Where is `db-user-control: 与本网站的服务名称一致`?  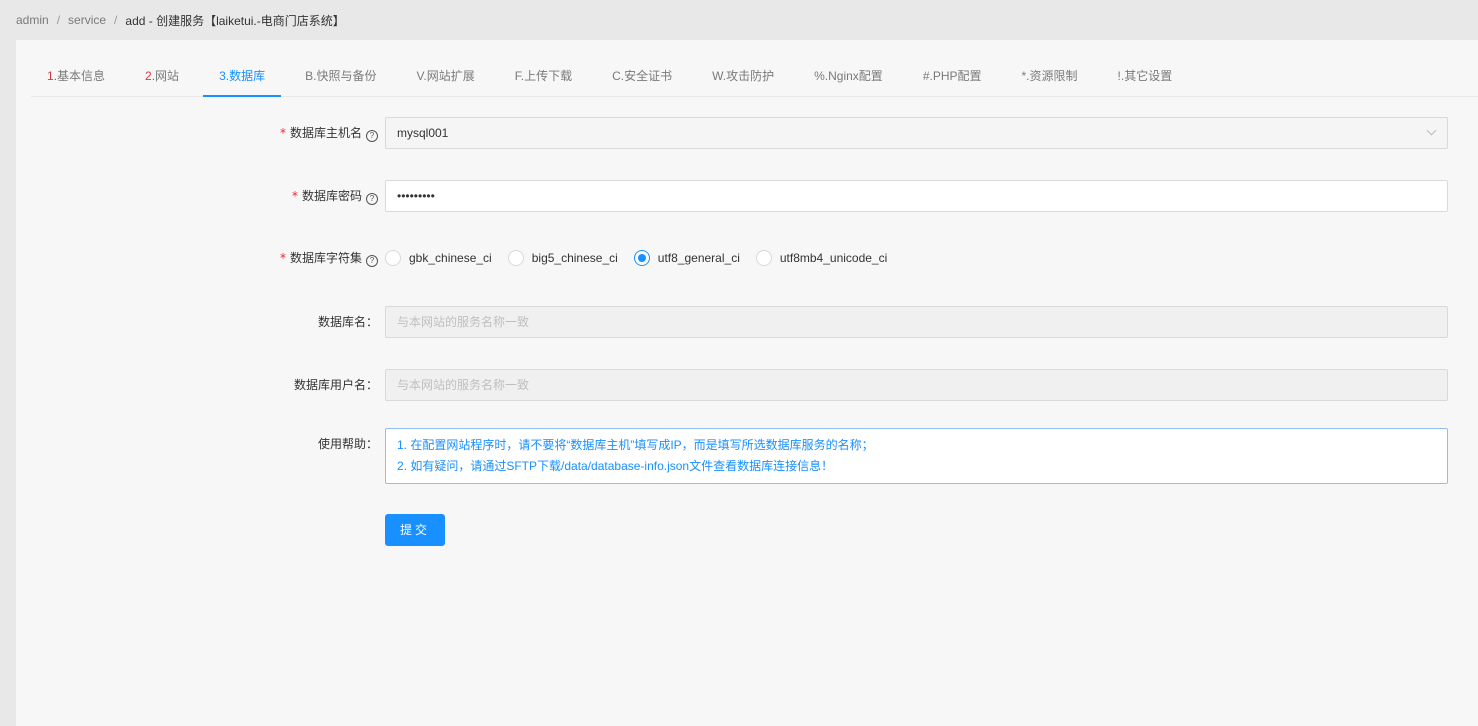
db-user-control: 与本网站的服务名称一致 is located at coordinates (916, 385).